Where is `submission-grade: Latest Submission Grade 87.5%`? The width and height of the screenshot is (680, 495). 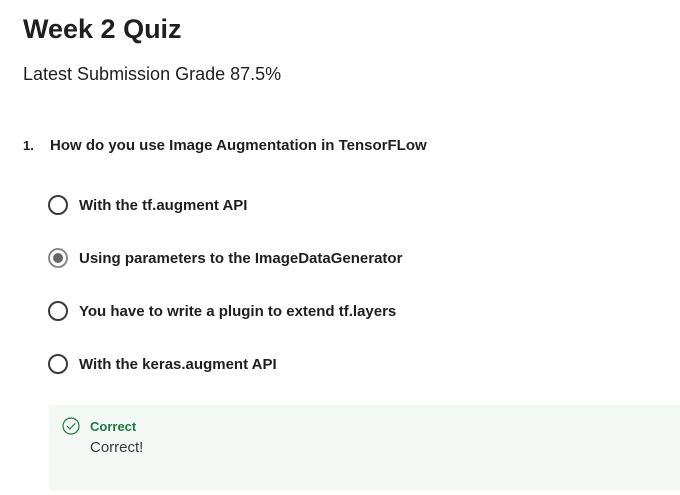
submission-grade: Latest Submission Grade 87.5% is located at coordinates (152, 74).